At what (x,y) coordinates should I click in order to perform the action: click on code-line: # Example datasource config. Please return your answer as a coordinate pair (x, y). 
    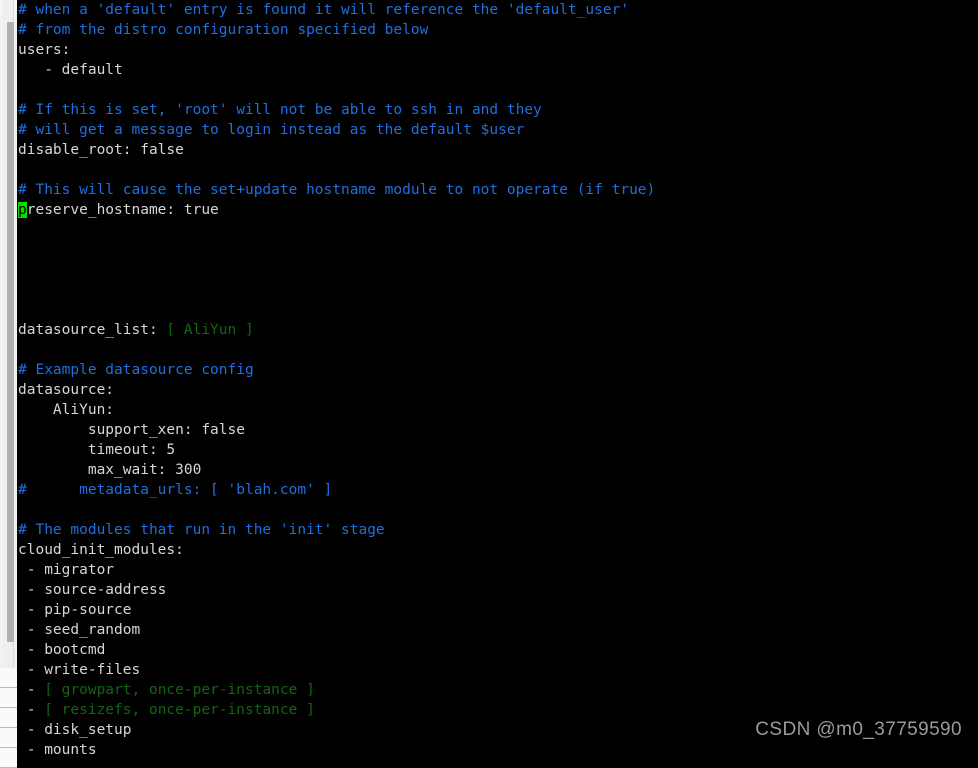
    Looking at the image, I should click on (336, 370).